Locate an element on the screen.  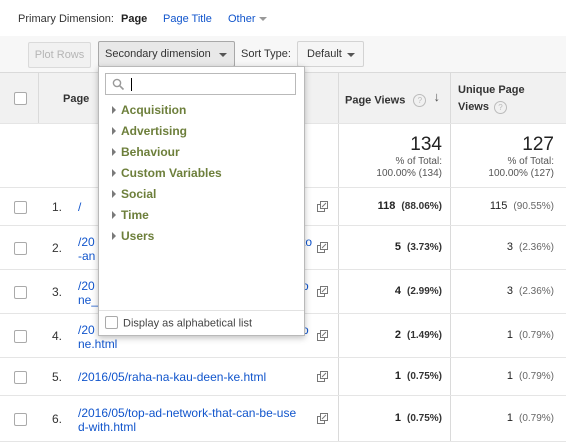
unique-page-views-column-header: Unique Page Views? is located at coordinates (508, 98).